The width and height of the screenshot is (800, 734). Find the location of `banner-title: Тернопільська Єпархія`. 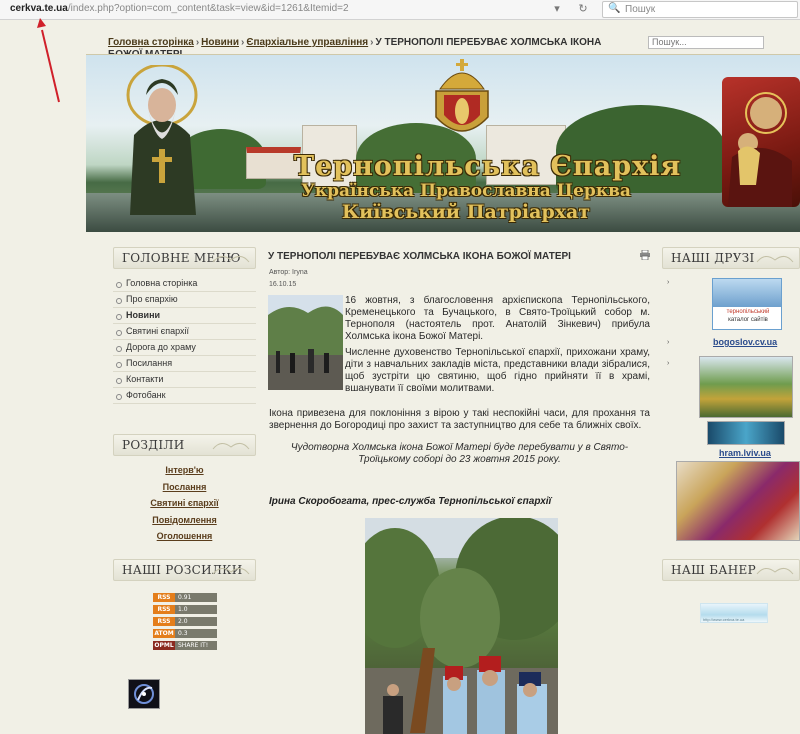

banner-title: Тернопільська Єпархія is located at coordinates (488, 166).